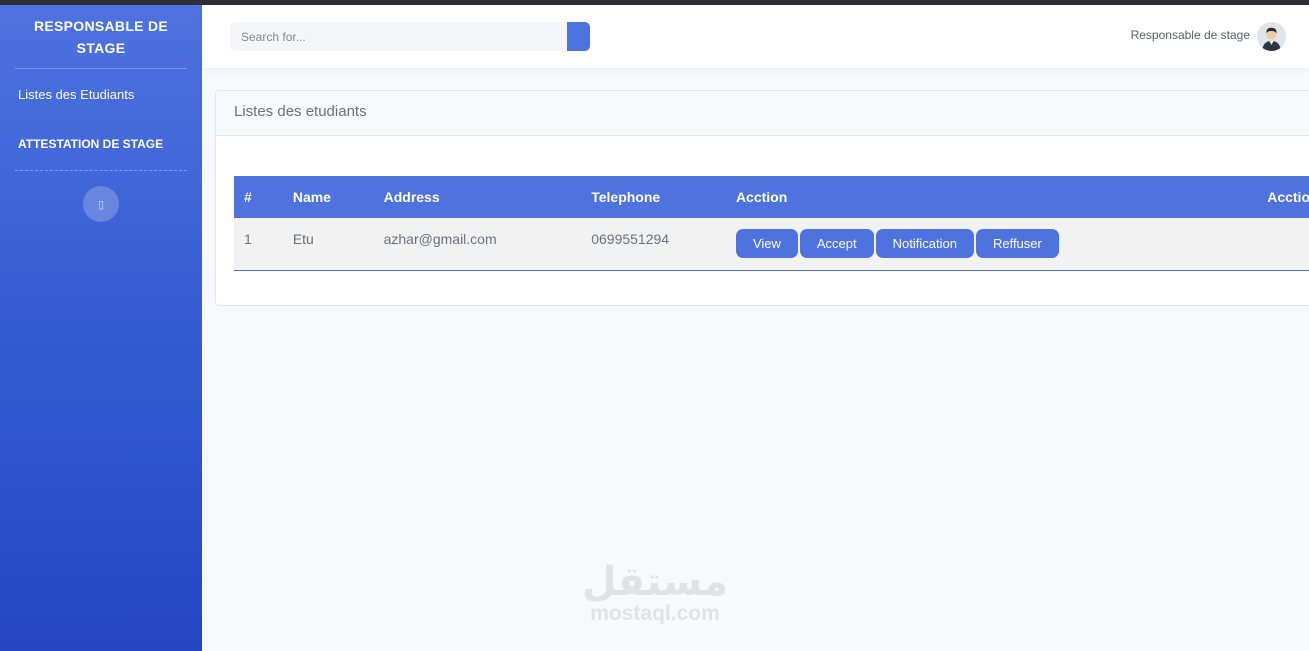 This screenshot has width=1309, height=651. I want to click on sidebar-divider-dashed, so click(101, 170).